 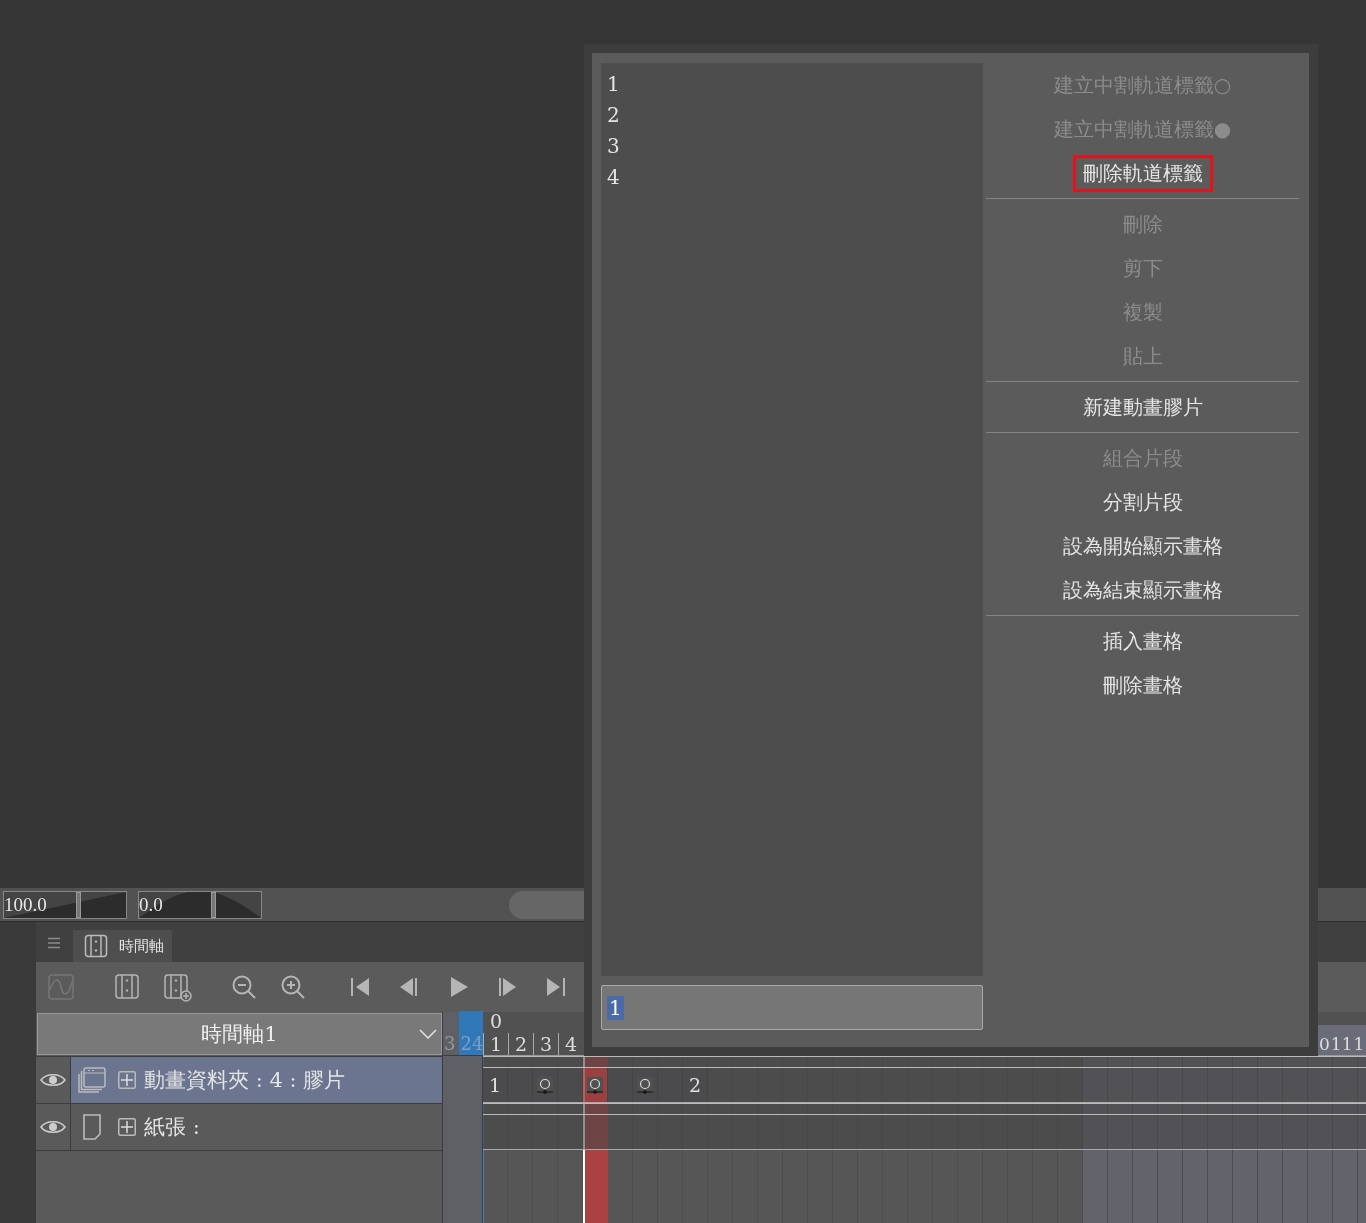 I want to click on frame-number: 11, so click(x=1341, y=1044).